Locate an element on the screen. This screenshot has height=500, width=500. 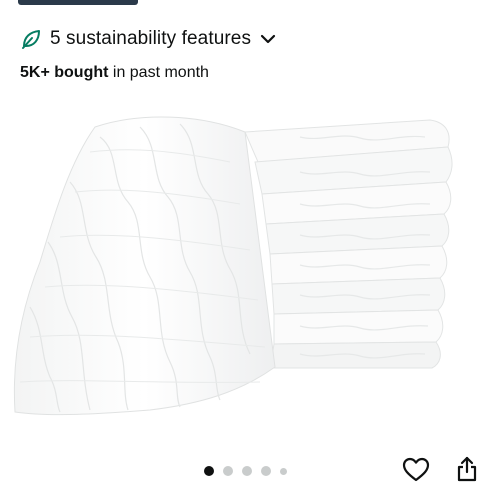
share-button is located at coordinates (467, 471).